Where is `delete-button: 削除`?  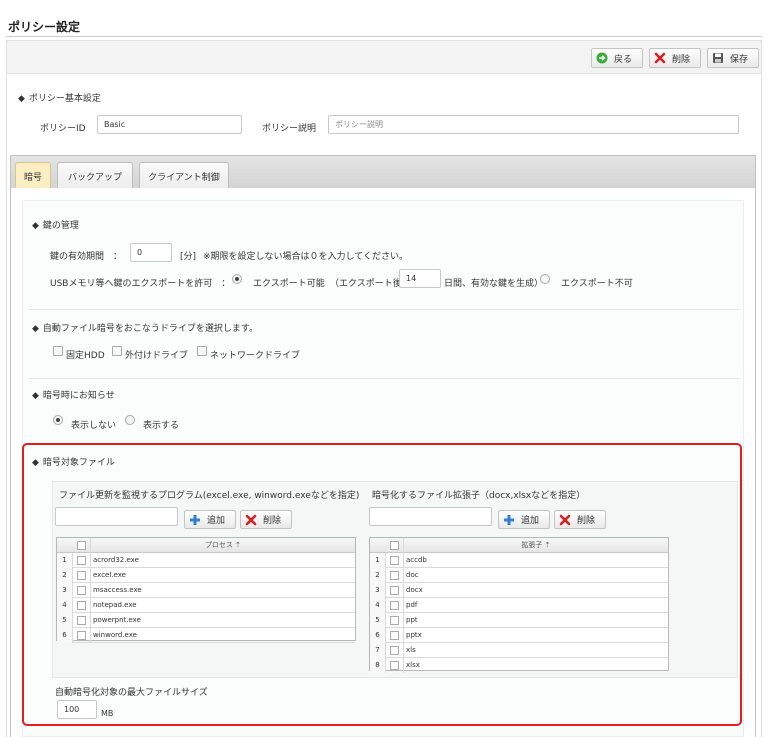 delete-button: 削除 is located at coordinates (675, 58).